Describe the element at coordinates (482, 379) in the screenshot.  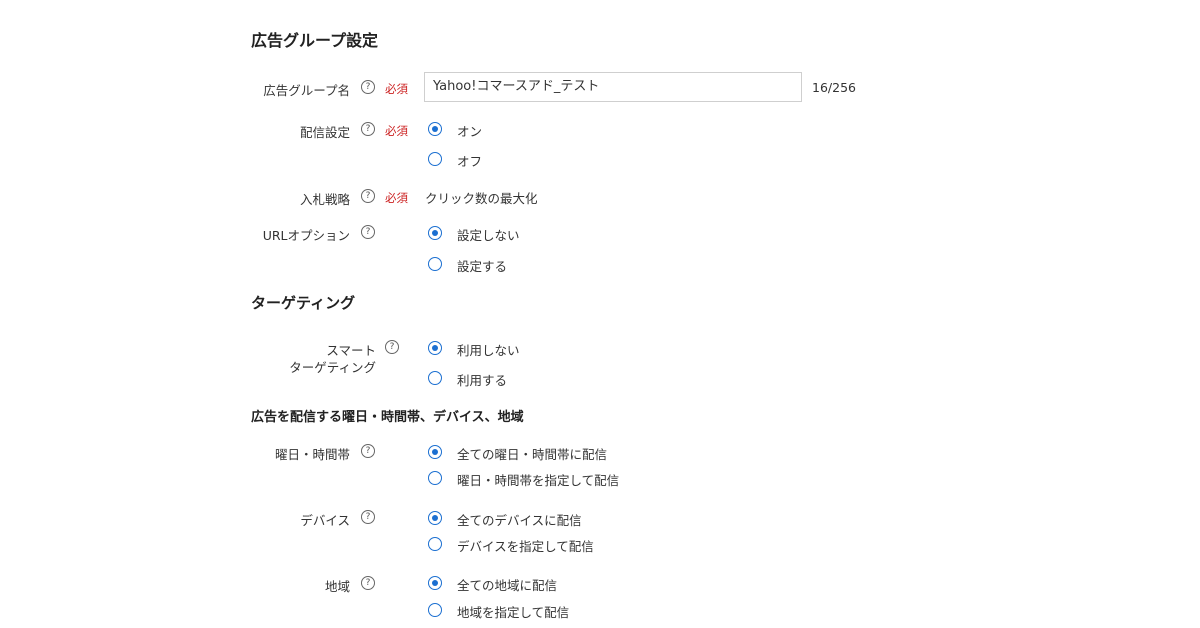
I see `smart-targeting-on-label: 利用する` at that location.